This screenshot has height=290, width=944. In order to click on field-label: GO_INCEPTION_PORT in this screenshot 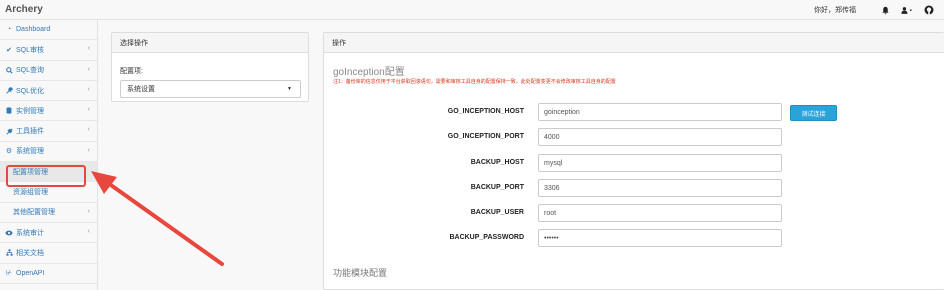, I will do `click(485, 136)`.